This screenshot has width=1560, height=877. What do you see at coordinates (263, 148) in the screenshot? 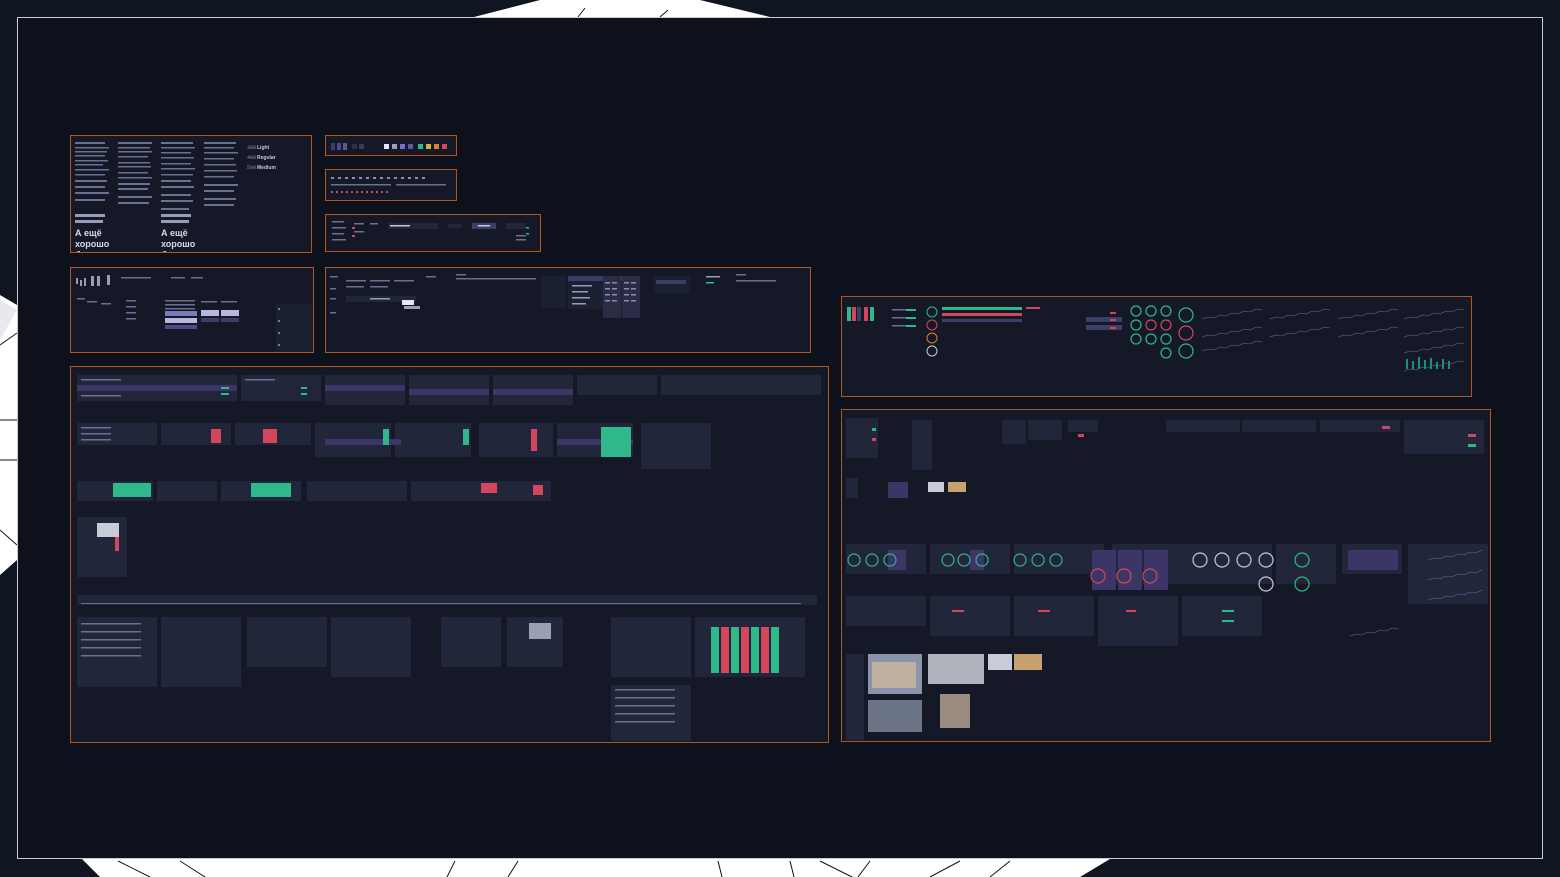
I see `font-weight-light-label: Light` at bounding box center [263, 148].